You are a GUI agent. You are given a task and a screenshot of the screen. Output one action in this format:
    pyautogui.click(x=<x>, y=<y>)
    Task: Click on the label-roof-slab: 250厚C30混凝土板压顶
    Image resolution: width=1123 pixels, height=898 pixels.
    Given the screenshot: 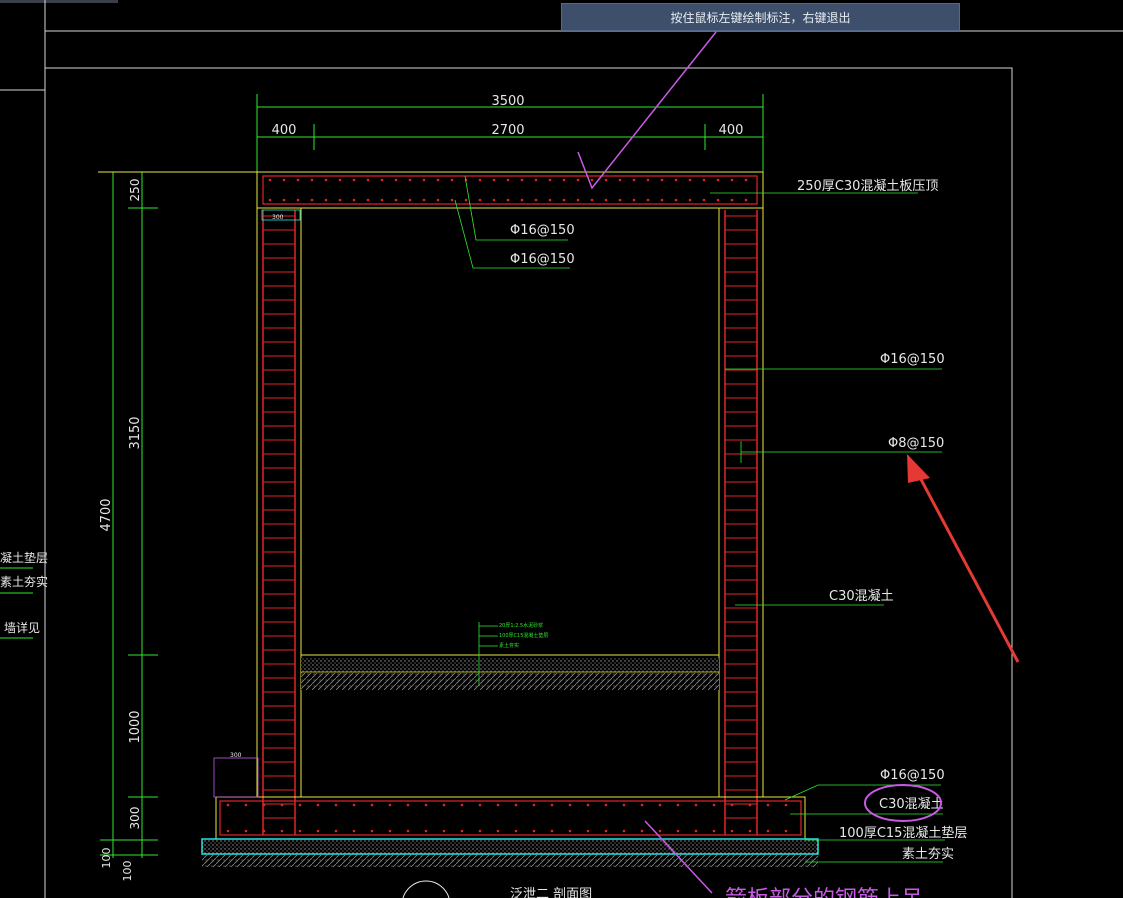 What is the action you would take?
    pyautogui.click(x=867, y=186)
    